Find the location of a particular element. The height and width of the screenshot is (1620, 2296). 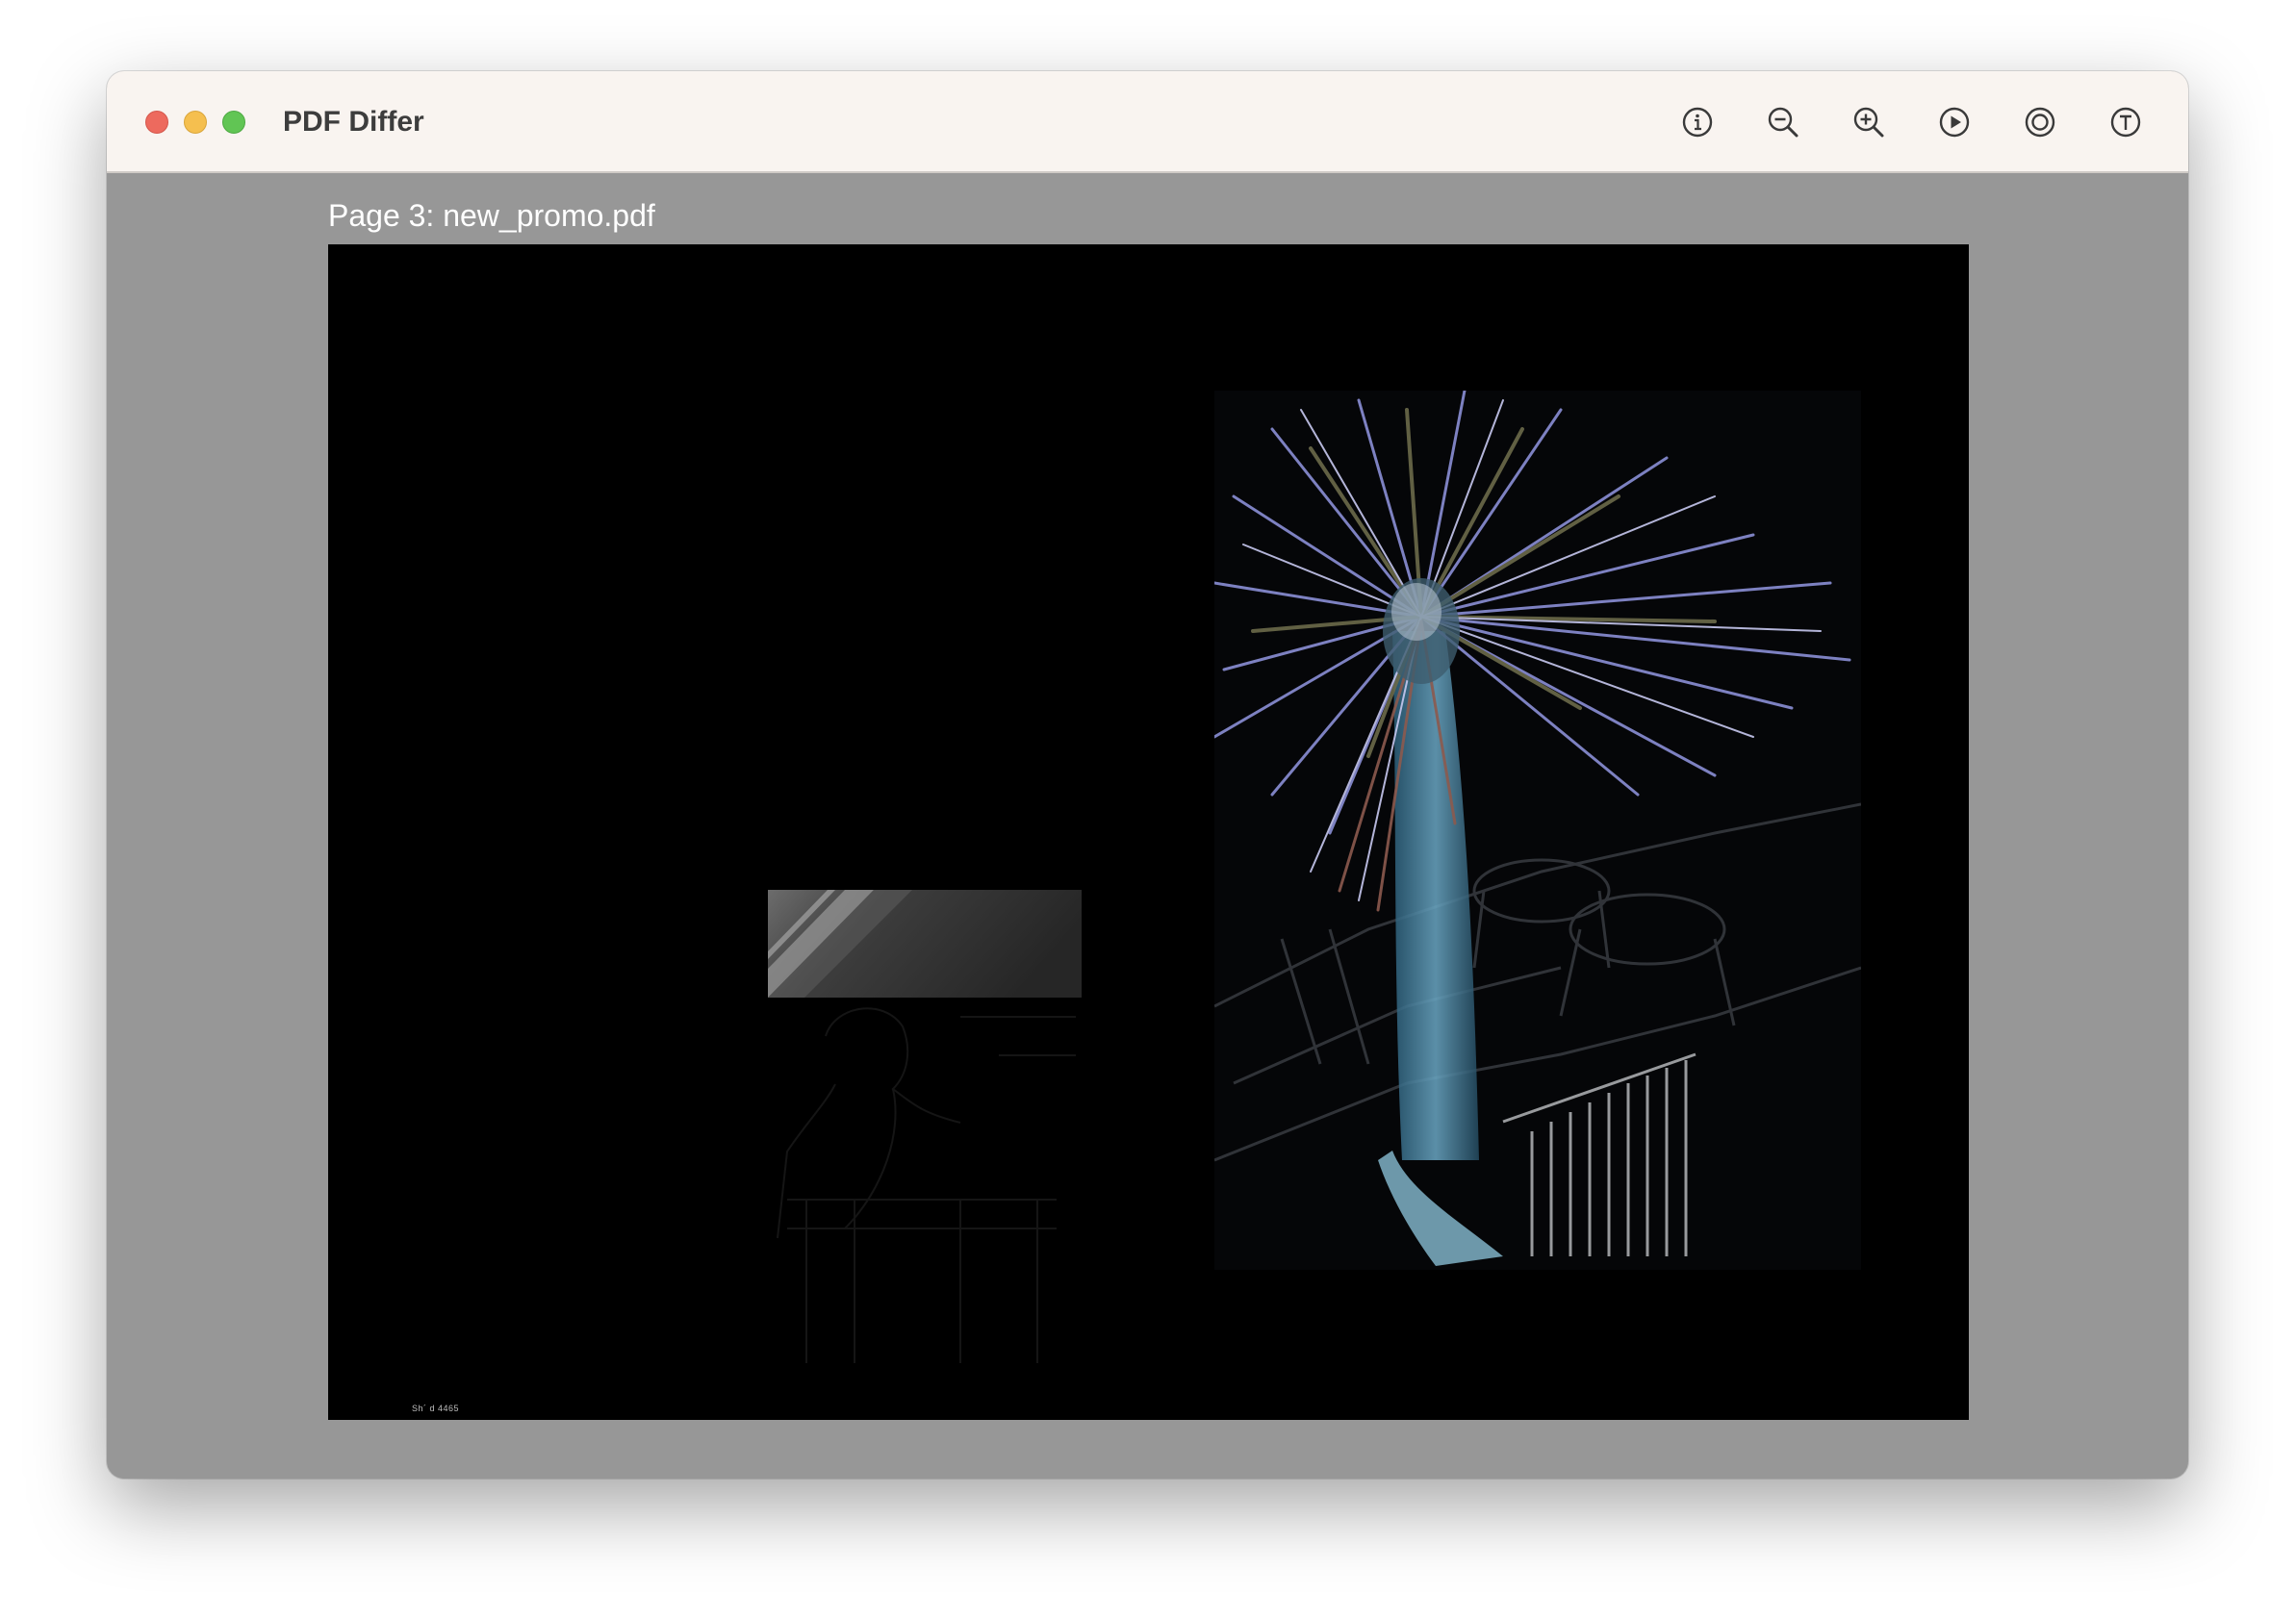

maximize-window-button is located at coordinates (233, 122).